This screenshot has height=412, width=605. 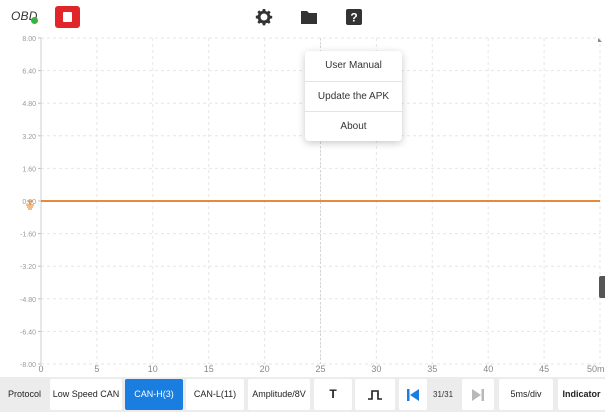 I want to click on can-h-channel-button: CAN-H(3), so click(x=154, y=394).